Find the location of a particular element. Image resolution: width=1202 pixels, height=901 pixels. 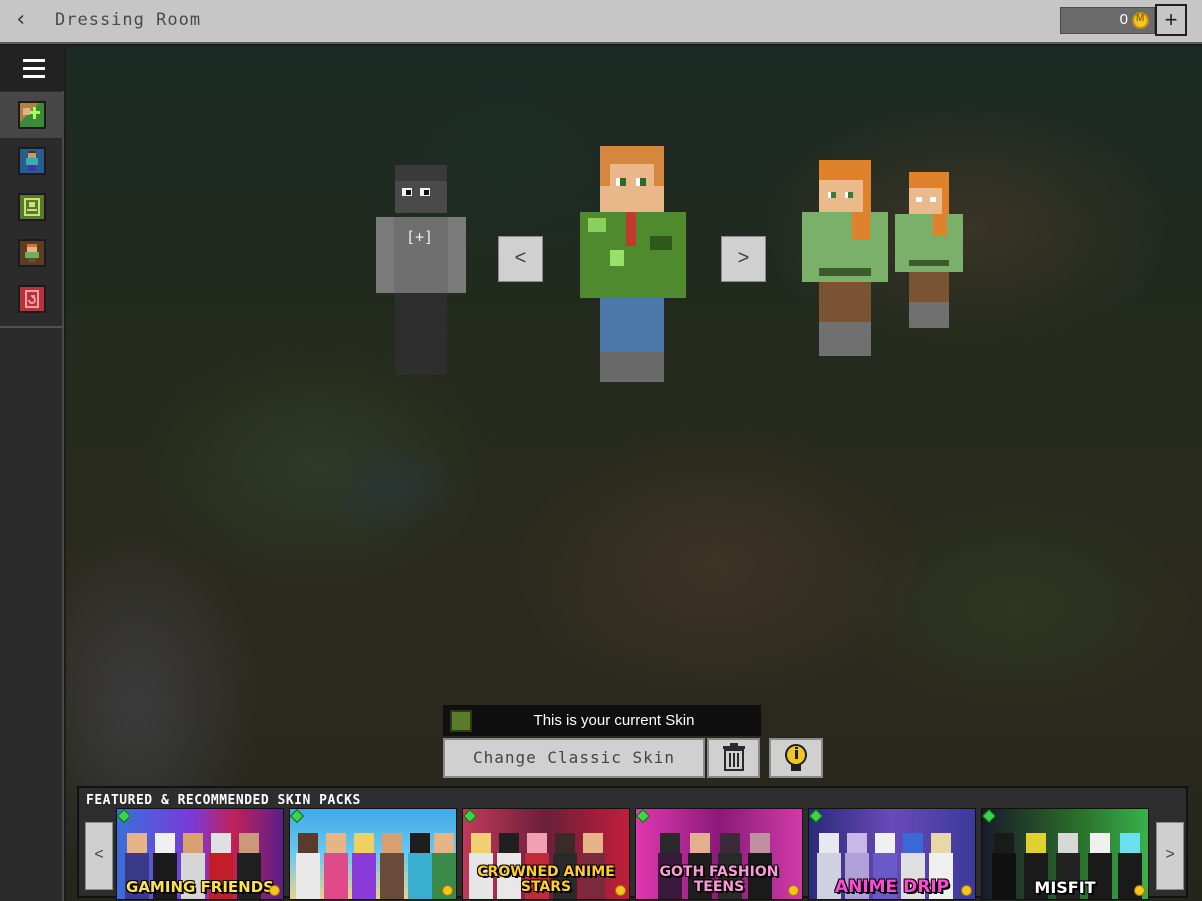

add-coins-button: + is located at coordinates (1171, 20).